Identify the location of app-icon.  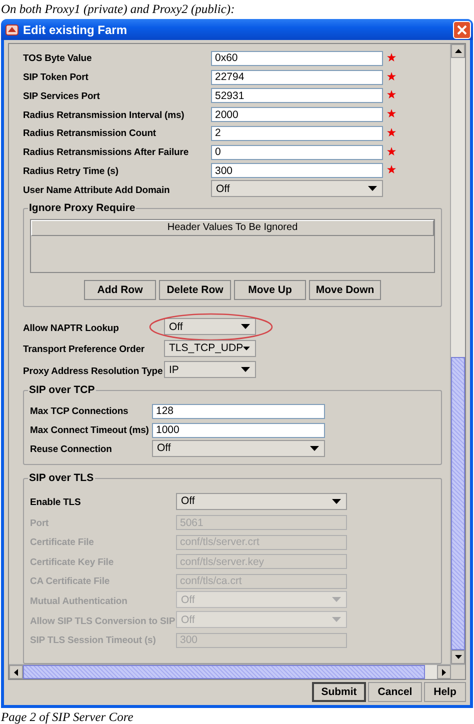
(12, 29).